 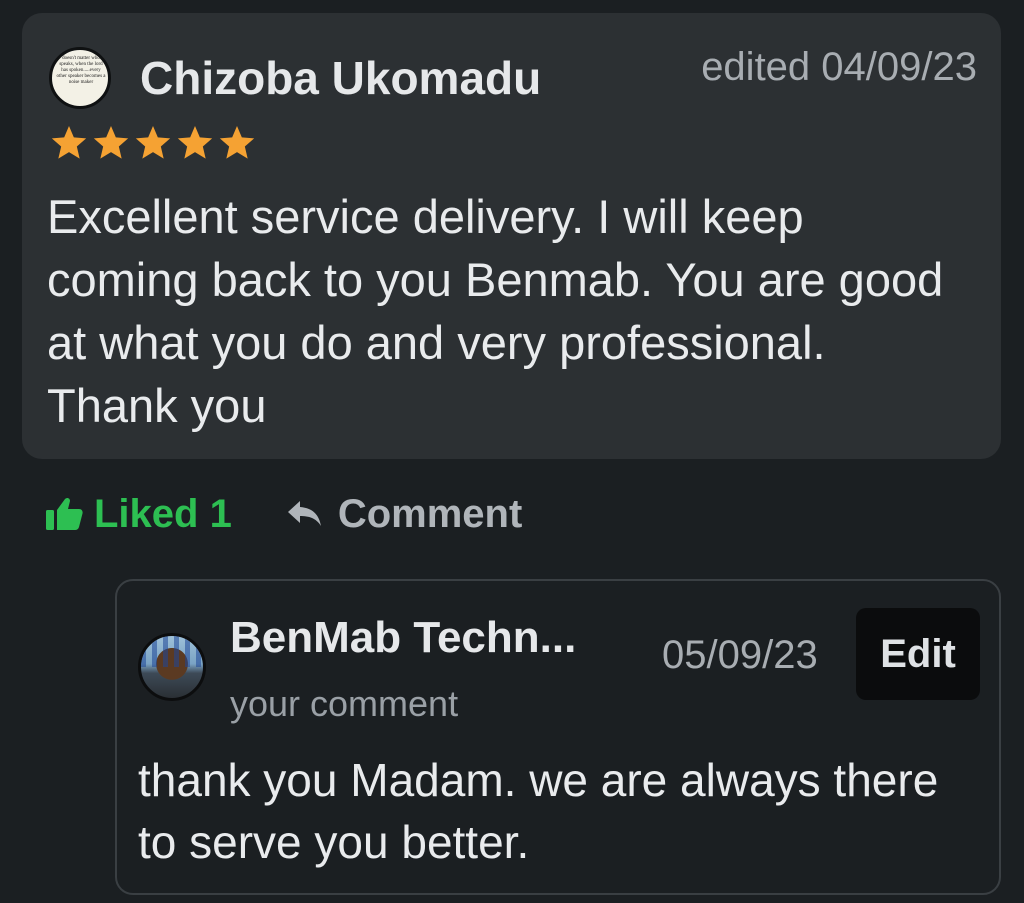 What do you see at coordinates (918, 654) in the screenshot?
I see `edit-button: Edit` at bounding box center [918, 654].